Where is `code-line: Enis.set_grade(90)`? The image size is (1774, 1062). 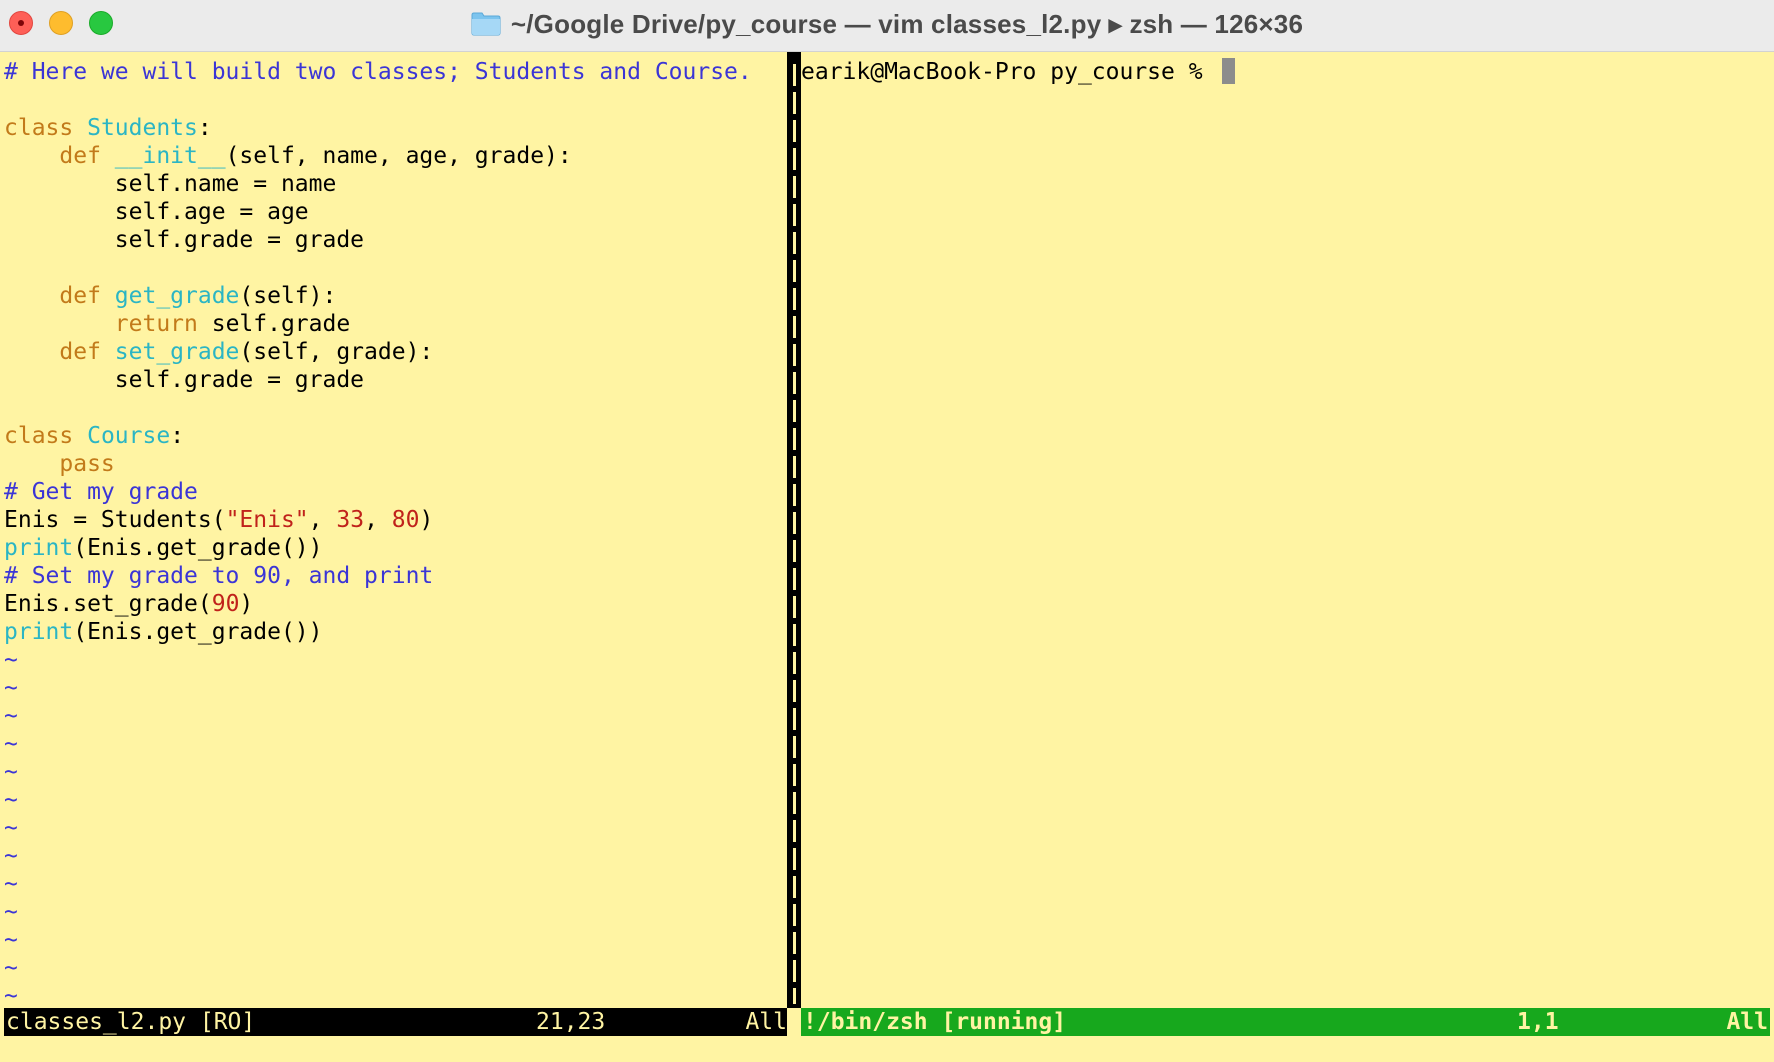
code-line: Enis.set_grade(90) is located at coordinates (378, 604).